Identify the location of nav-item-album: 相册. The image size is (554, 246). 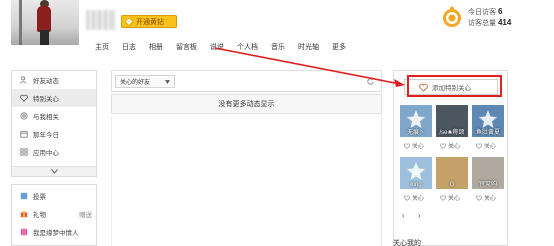
(156, 47).